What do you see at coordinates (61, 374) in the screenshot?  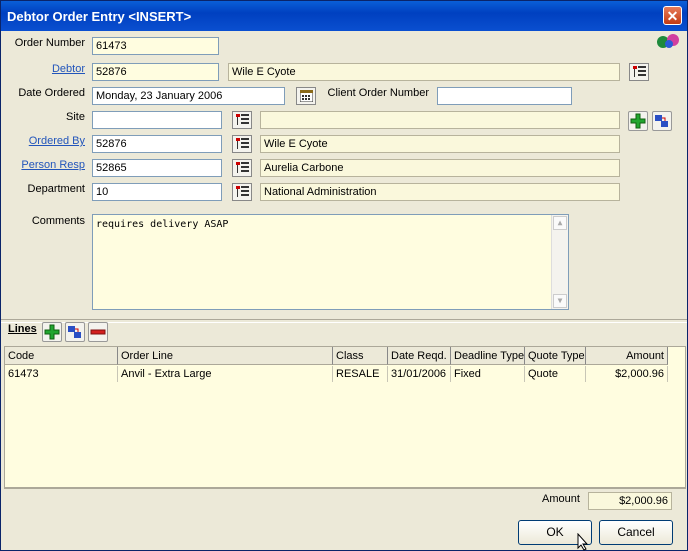 I see `cell-code: 61473` at bounding box center [61, 374].